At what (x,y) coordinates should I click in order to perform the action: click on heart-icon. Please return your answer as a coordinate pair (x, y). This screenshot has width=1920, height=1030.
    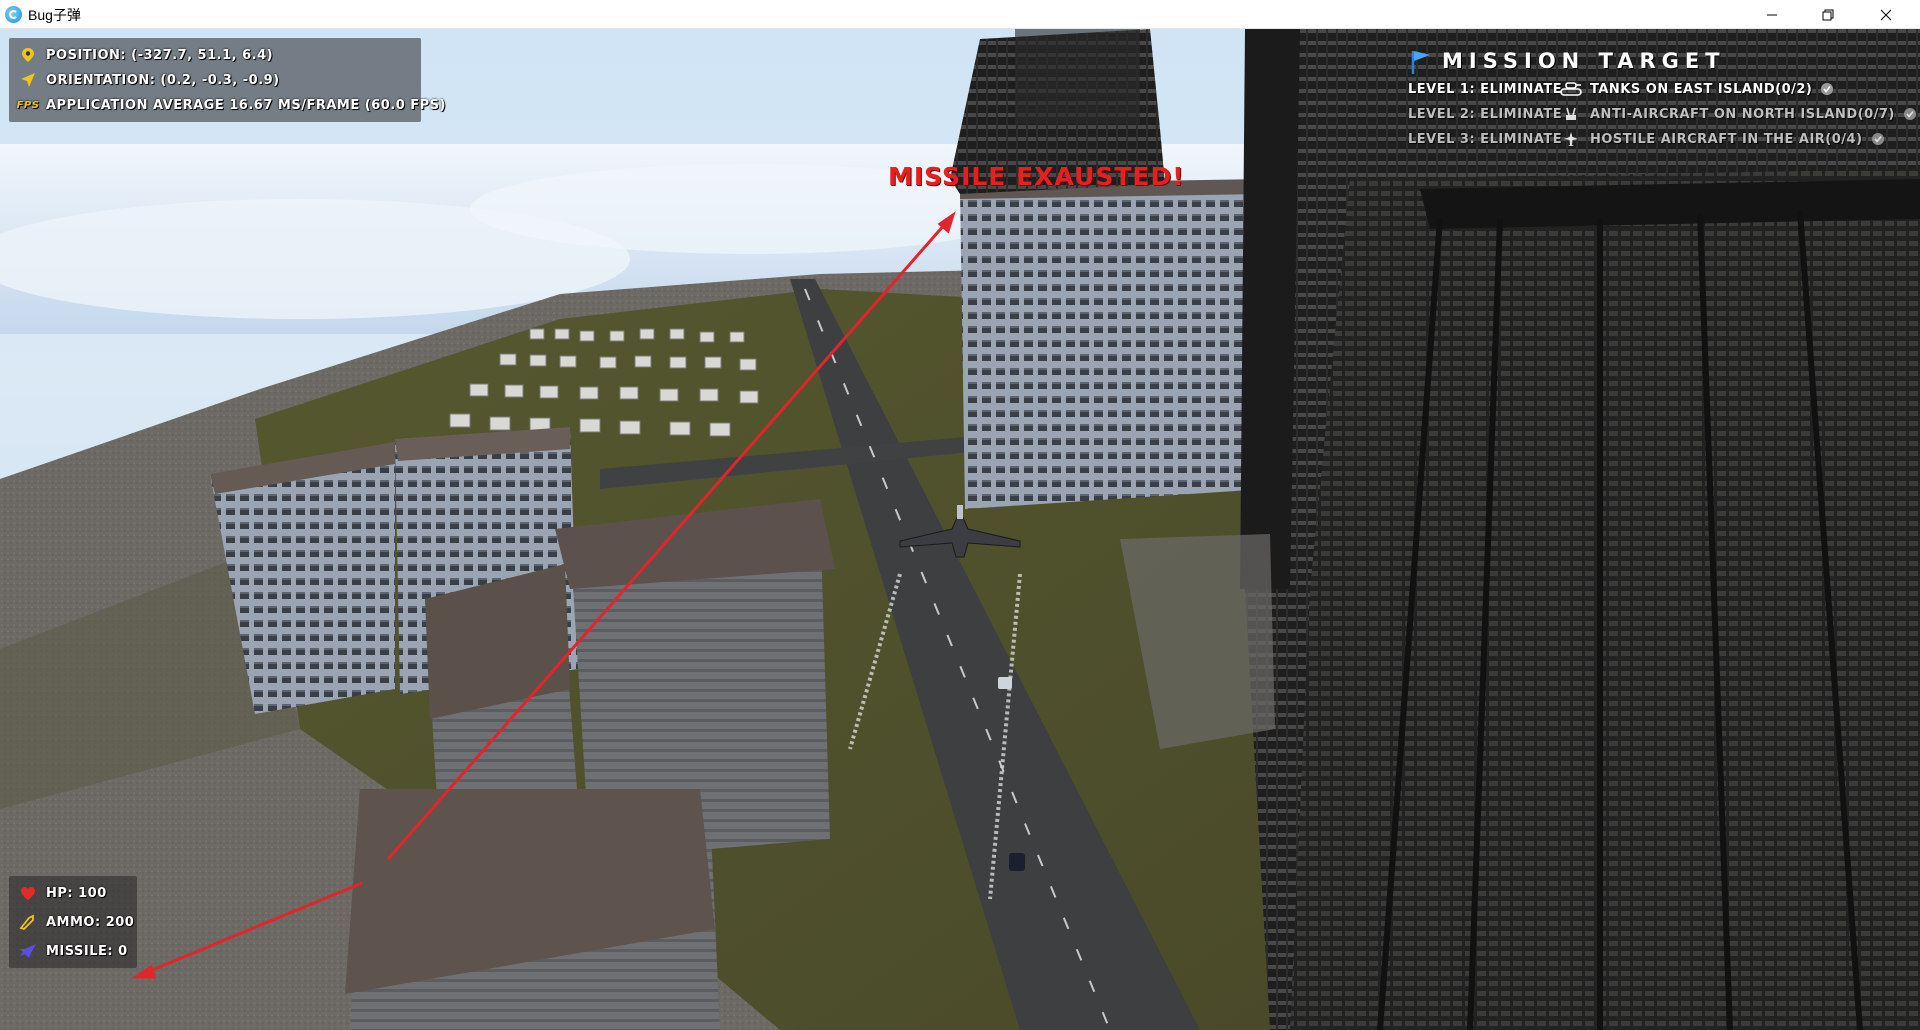
    Looking at the image, I should click on (28, 893).